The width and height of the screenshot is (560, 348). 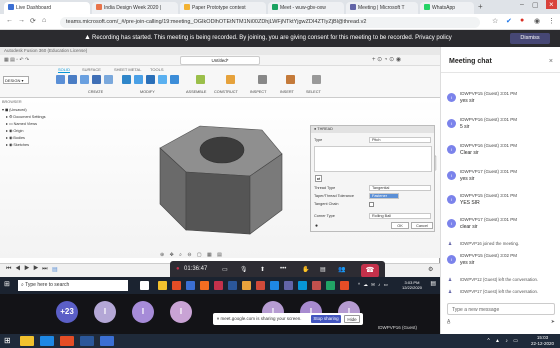 I want to click on edge-icon, so click(x=47, y=341).